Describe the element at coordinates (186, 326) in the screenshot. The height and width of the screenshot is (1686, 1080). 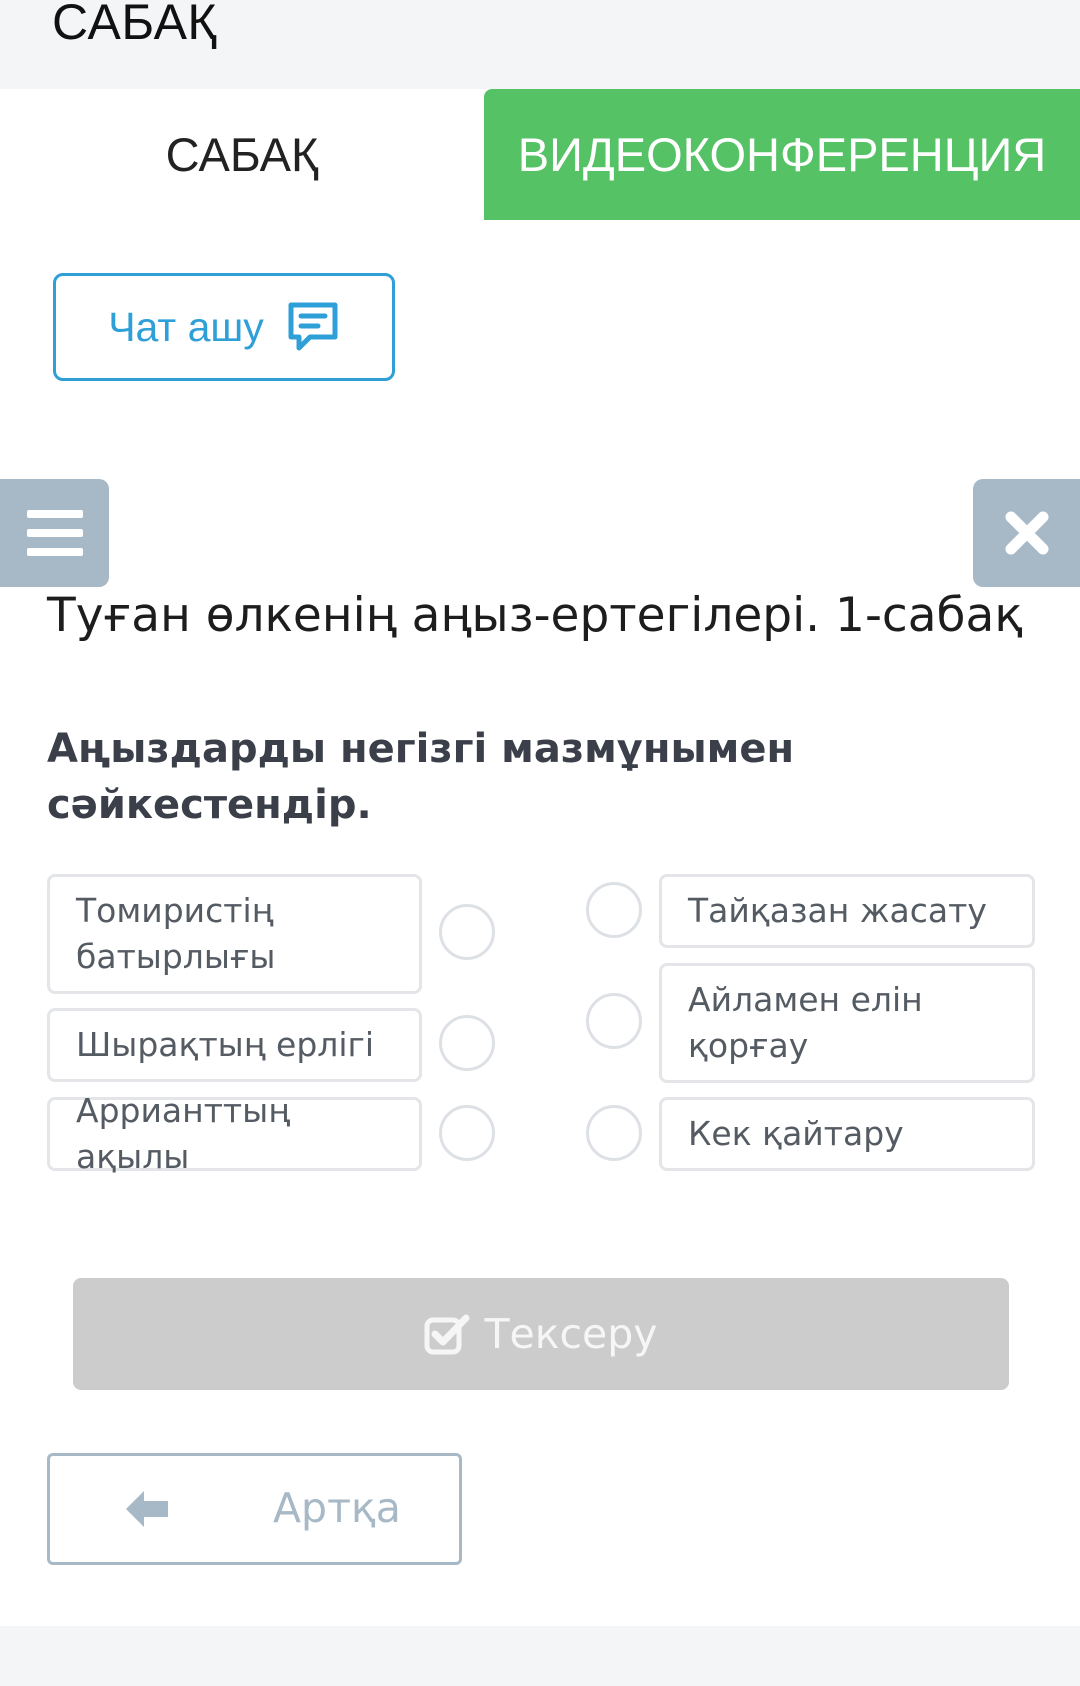
I see `chat-button-label: Чат ашу` at that location.